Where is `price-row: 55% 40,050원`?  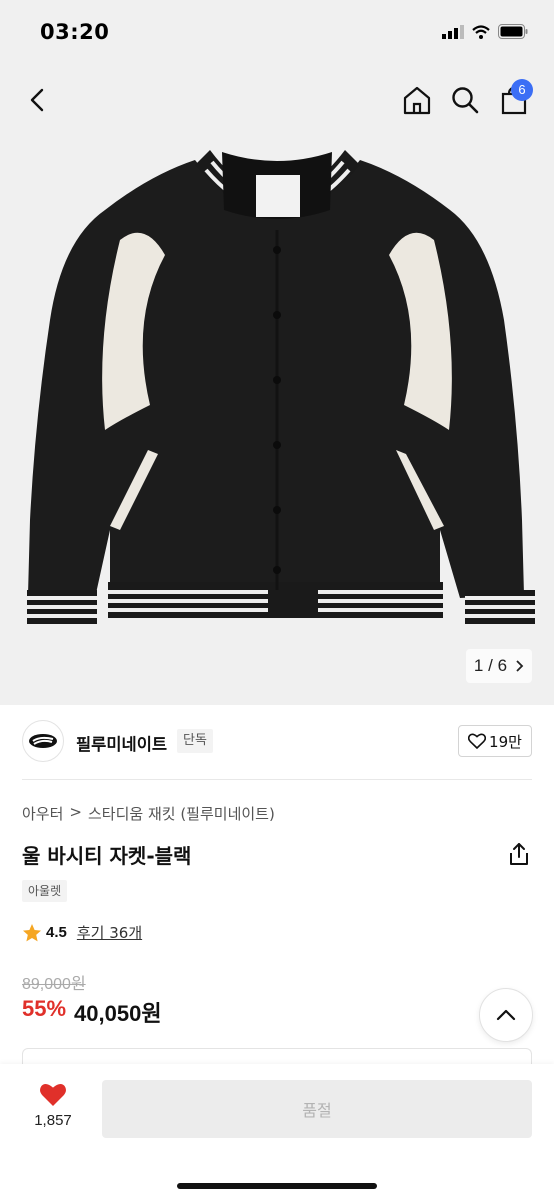 price-row: 55% 40,050원 is located at coordinates (92, 1012).